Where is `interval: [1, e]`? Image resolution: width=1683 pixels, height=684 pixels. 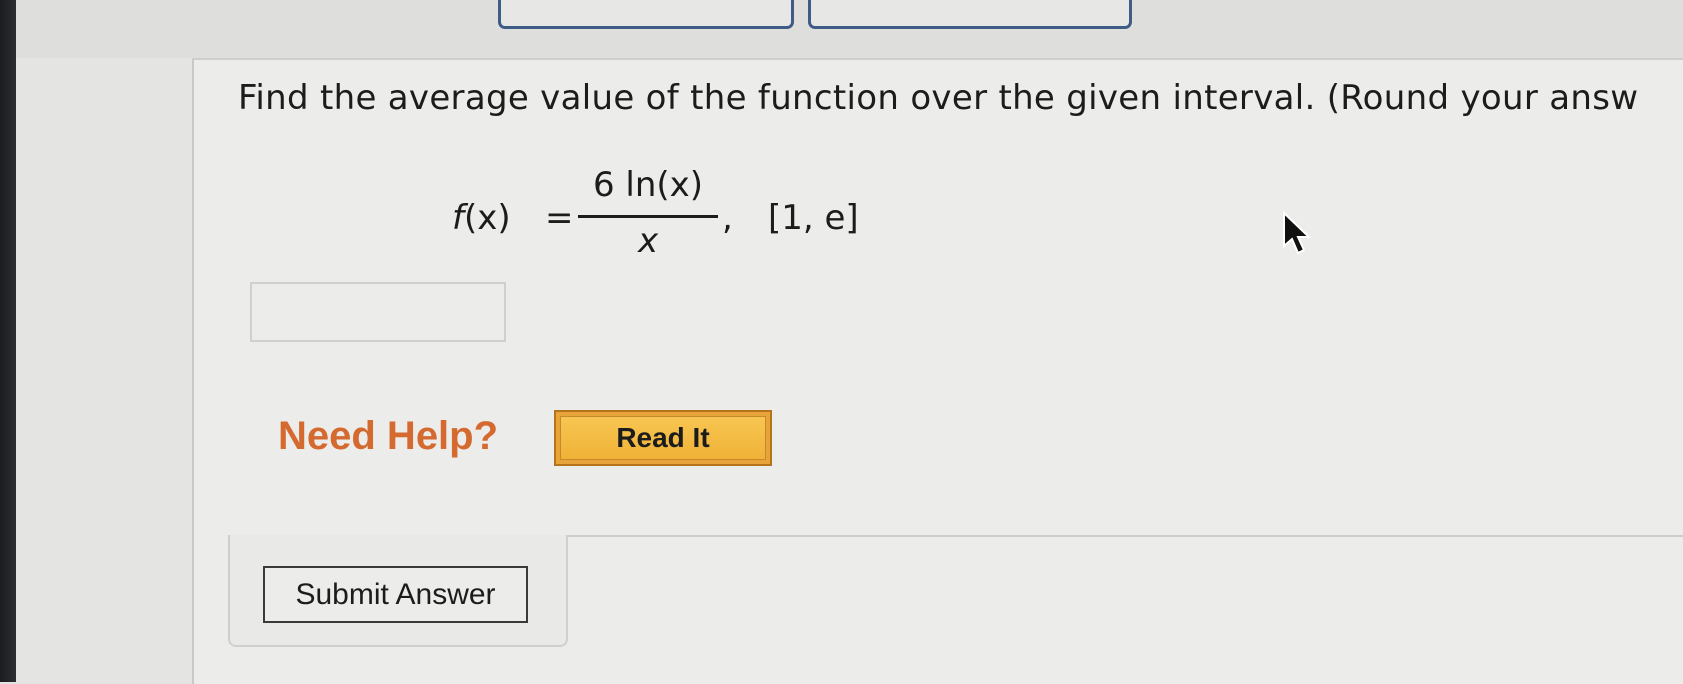 interval: [1, e] is located at coordinates (813, 218).